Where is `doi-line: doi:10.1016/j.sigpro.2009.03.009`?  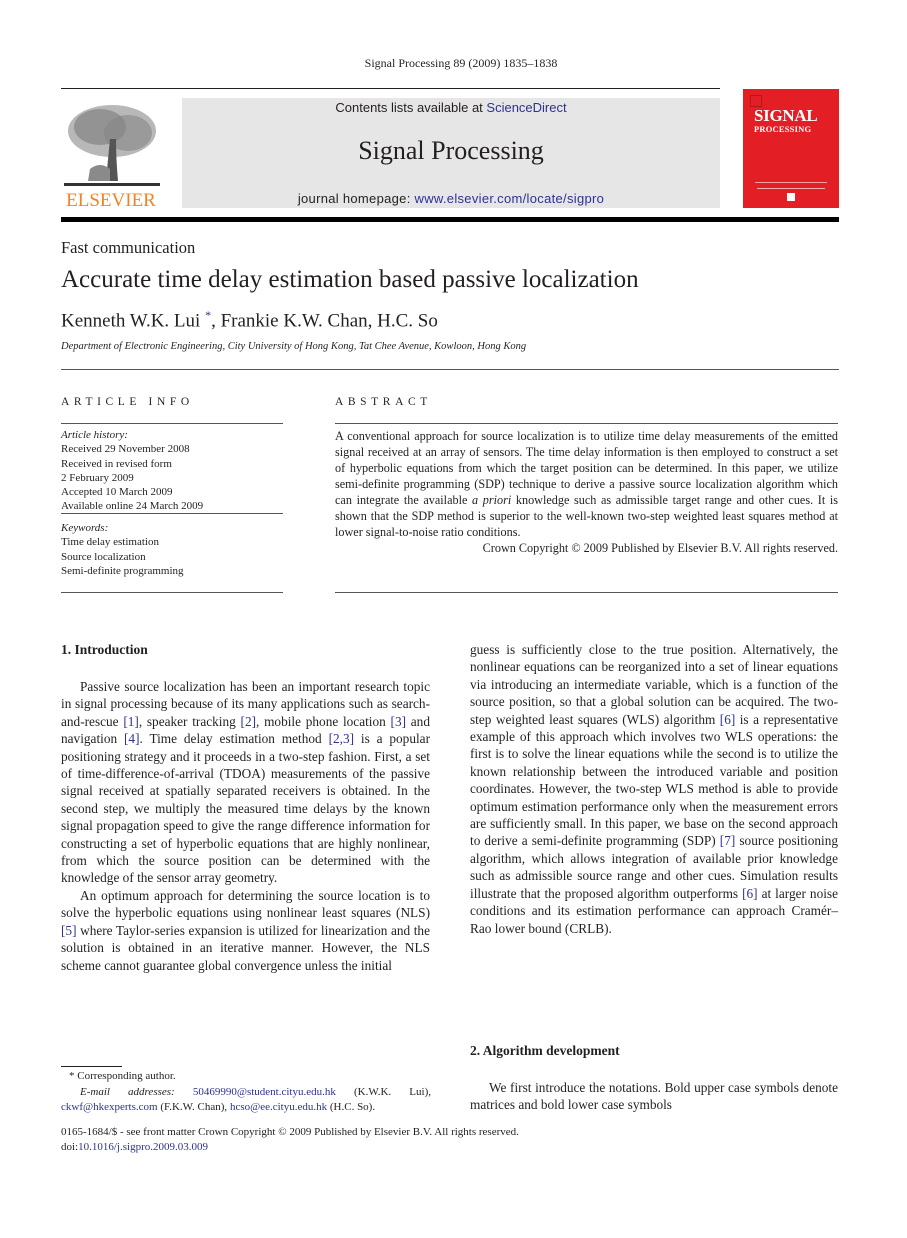
doi-line: doi:10.1016/j.sigpro.2009.03.009 is located at coordinates (134, 1147).